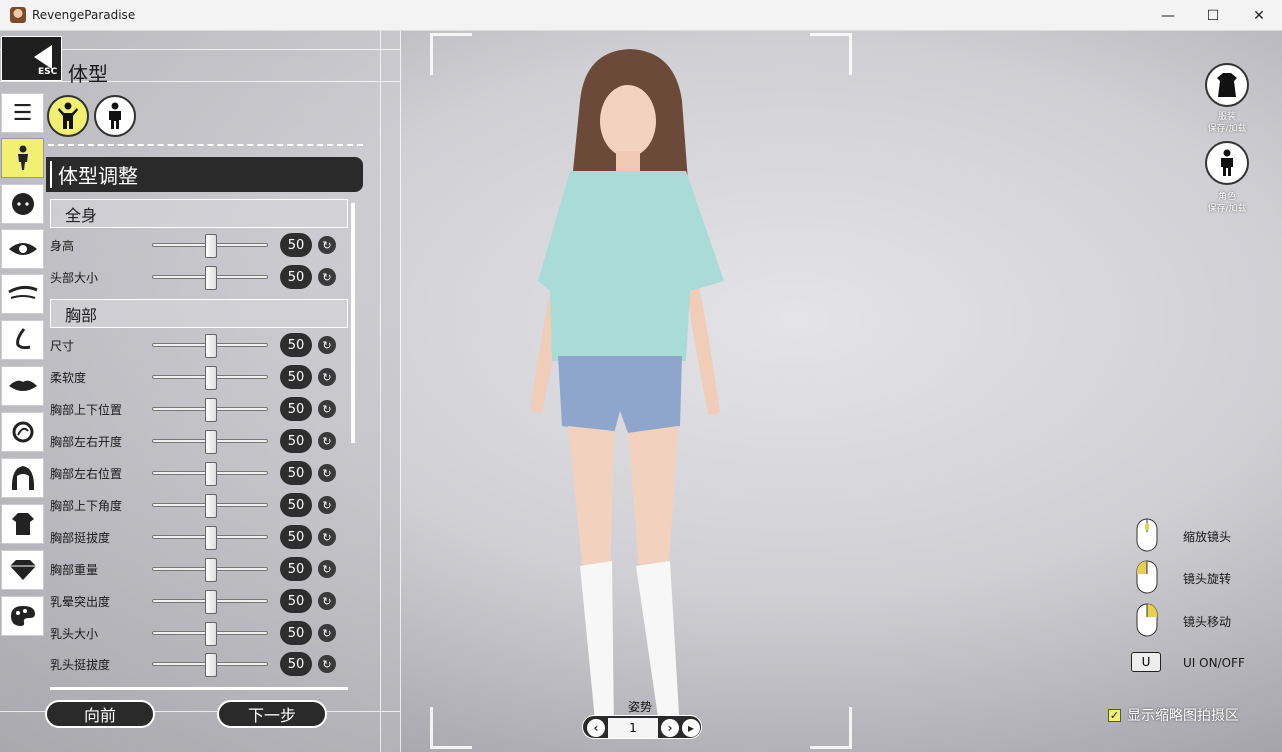 Image resolution: width=1282 pixels, height=752 pixels. I want to click on slider-row: 乳头大小 50 ↻, so click(200, 634).